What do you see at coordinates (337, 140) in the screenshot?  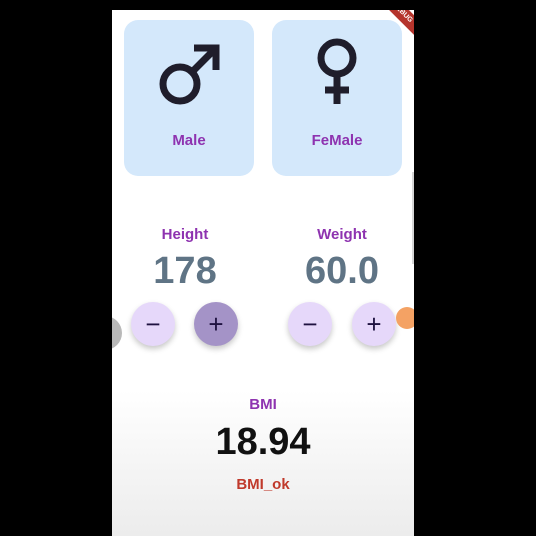 I see `female-label: FeMale` at bounding box center [337, 140].